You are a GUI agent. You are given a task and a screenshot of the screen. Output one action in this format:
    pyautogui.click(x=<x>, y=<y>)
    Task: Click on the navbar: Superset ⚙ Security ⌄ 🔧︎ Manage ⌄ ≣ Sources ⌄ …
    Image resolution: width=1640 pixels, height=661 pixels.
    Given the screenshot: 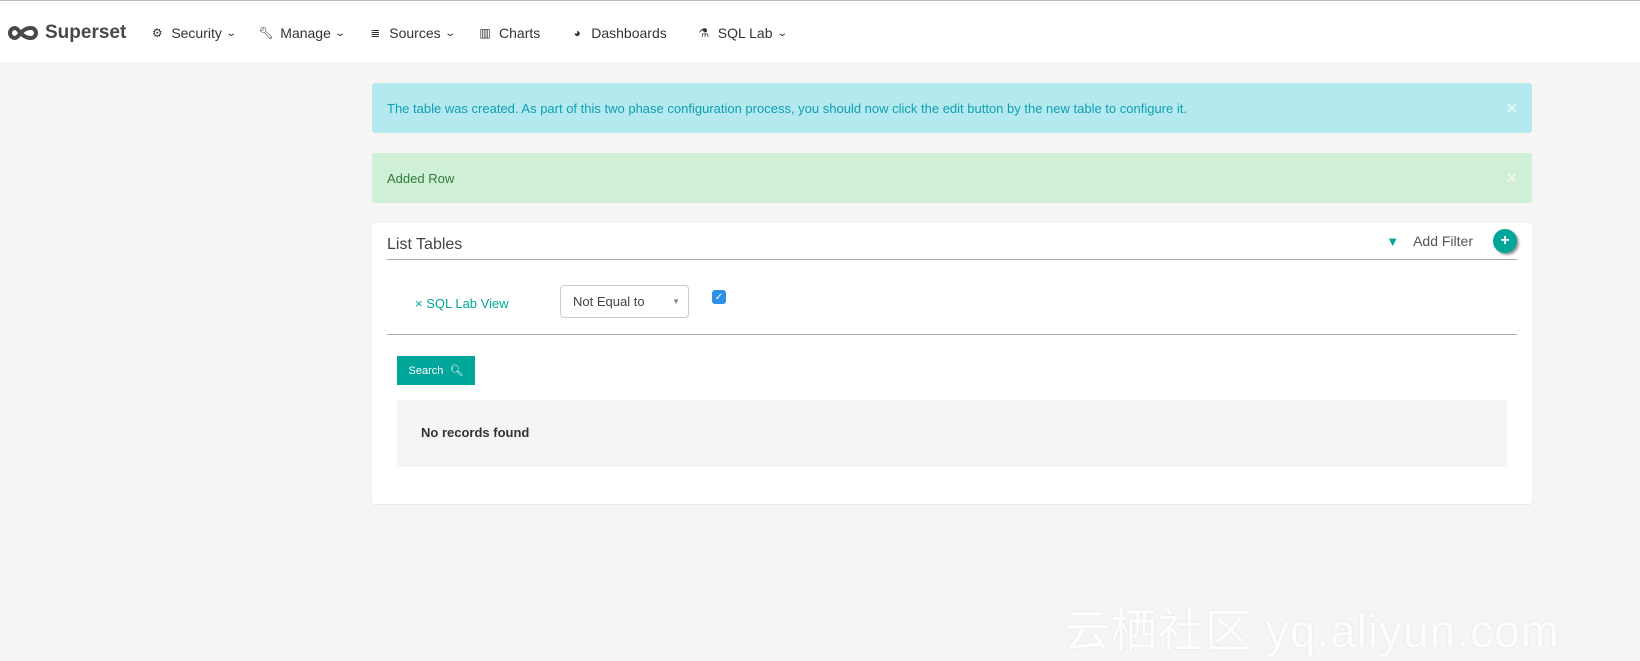 What is the action you would take?
    pyautogui.click(x=820, y=33)
    